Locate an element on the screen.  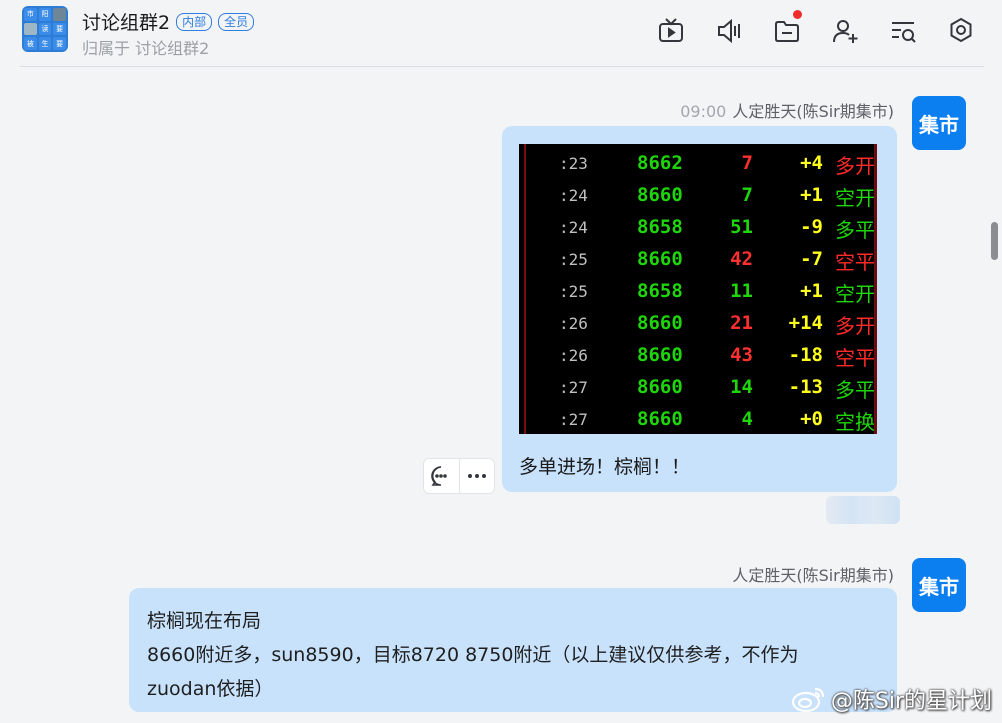
watermark: @陈Sir的星计划 is located at coordinates (891, 699).